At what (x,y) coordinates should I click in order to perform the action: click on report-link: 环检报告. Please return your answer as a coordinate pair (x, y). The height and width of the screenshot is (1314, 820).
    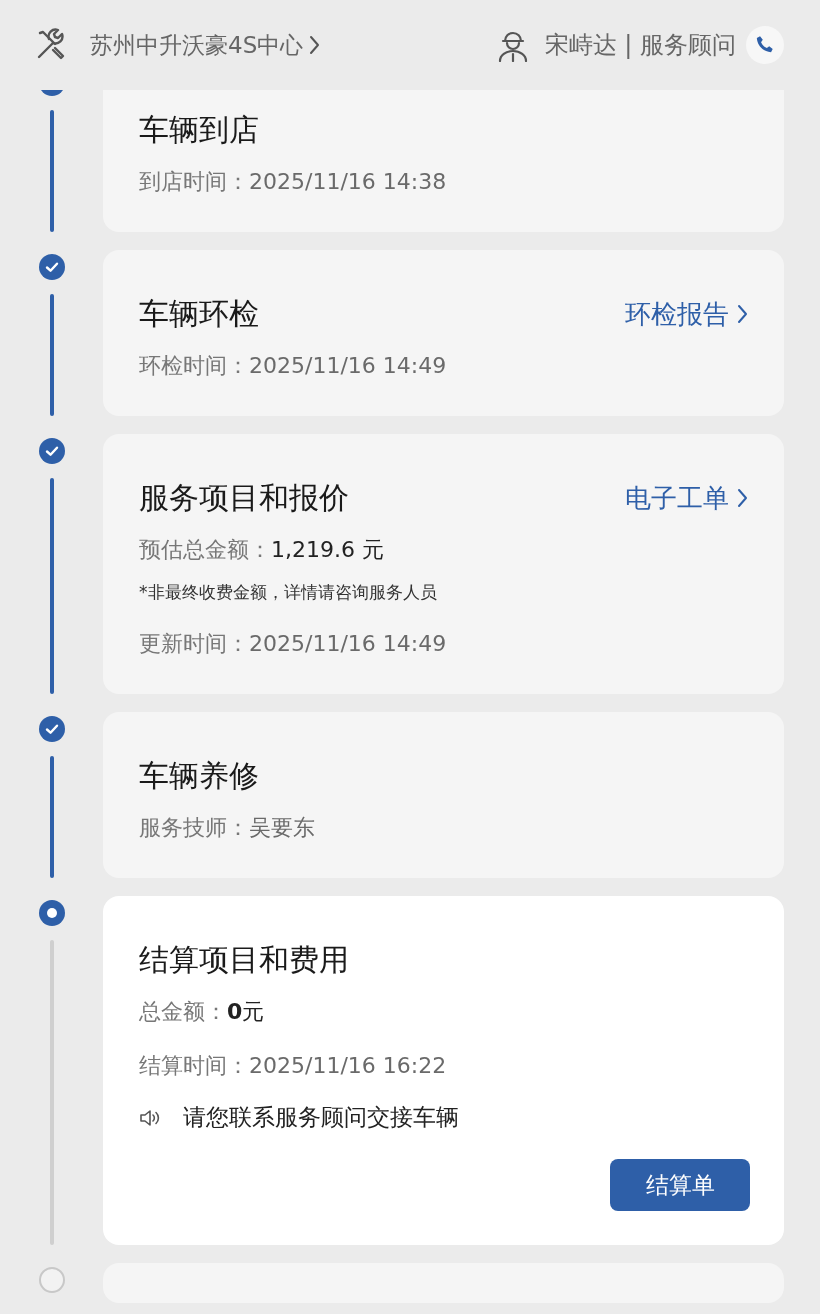
    Looking at the image, I should click on (686, 314).